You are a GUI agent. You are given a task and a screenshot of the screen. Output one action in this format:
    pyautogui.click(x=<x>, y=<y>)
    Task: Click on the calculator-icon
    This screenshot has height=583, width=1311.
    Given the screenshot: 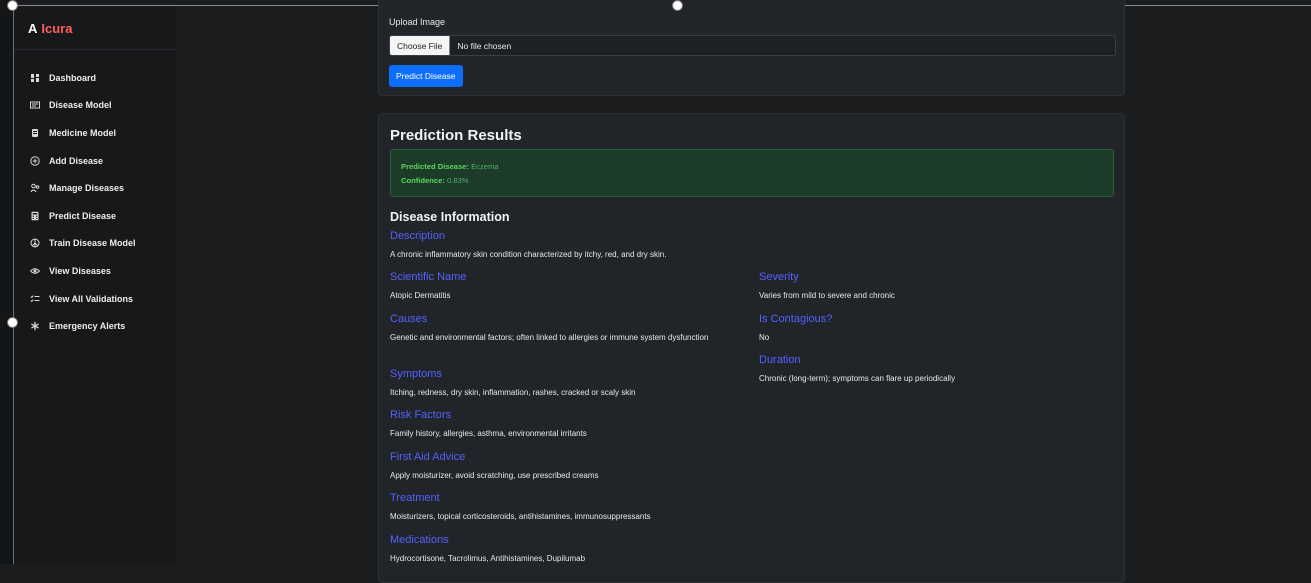 What is the action you would take?
    pyautogui.click(x=35, y=216)
    